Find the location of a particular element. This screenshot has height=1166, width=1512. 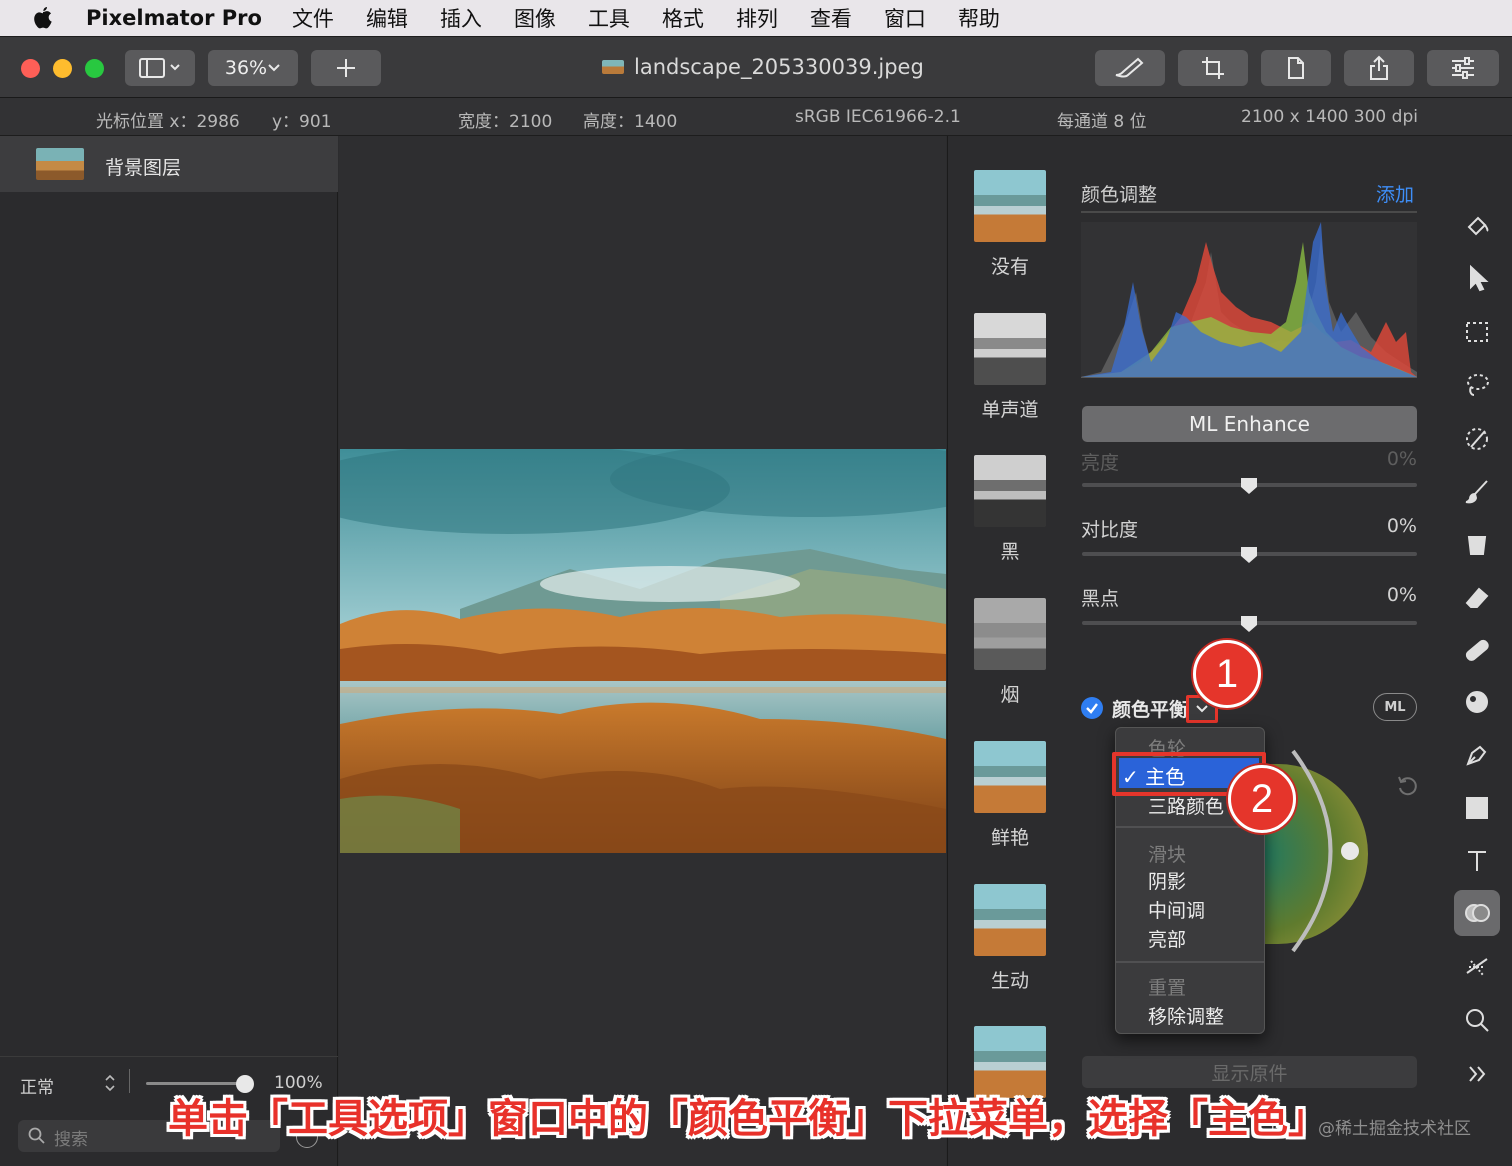

paint-bucket-icon is located at coordinates (1478, 226).